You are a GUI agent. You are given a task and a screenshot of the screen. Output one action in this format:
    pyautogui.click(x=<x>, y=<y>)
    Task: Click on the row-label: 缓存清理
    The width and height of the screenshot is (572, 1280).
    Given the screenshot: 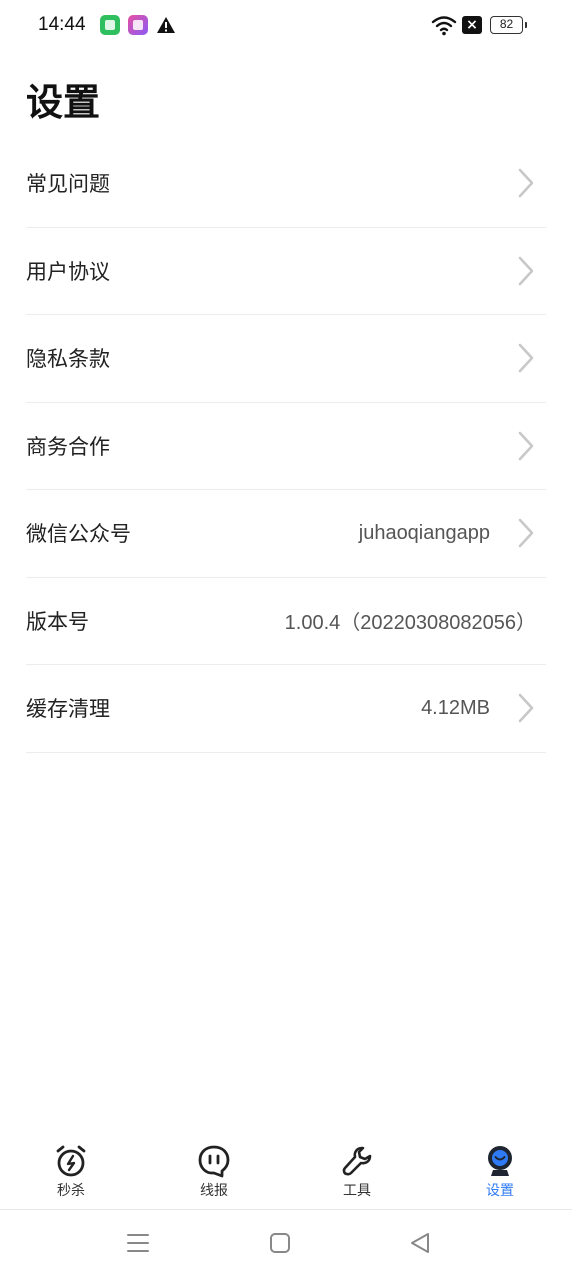 What is the action you would take?
    pyautogui.click(x=68, y=709)
    